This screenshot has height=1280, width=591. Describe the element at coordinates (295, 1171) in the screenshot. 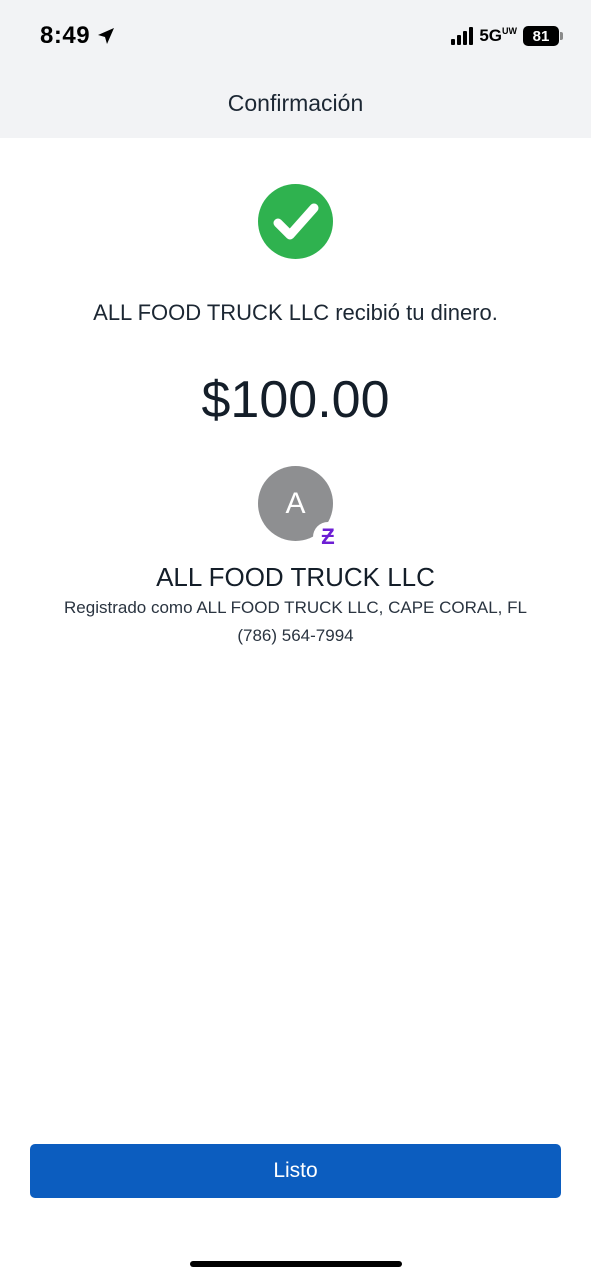

I see `done-button: Listo` at that location.